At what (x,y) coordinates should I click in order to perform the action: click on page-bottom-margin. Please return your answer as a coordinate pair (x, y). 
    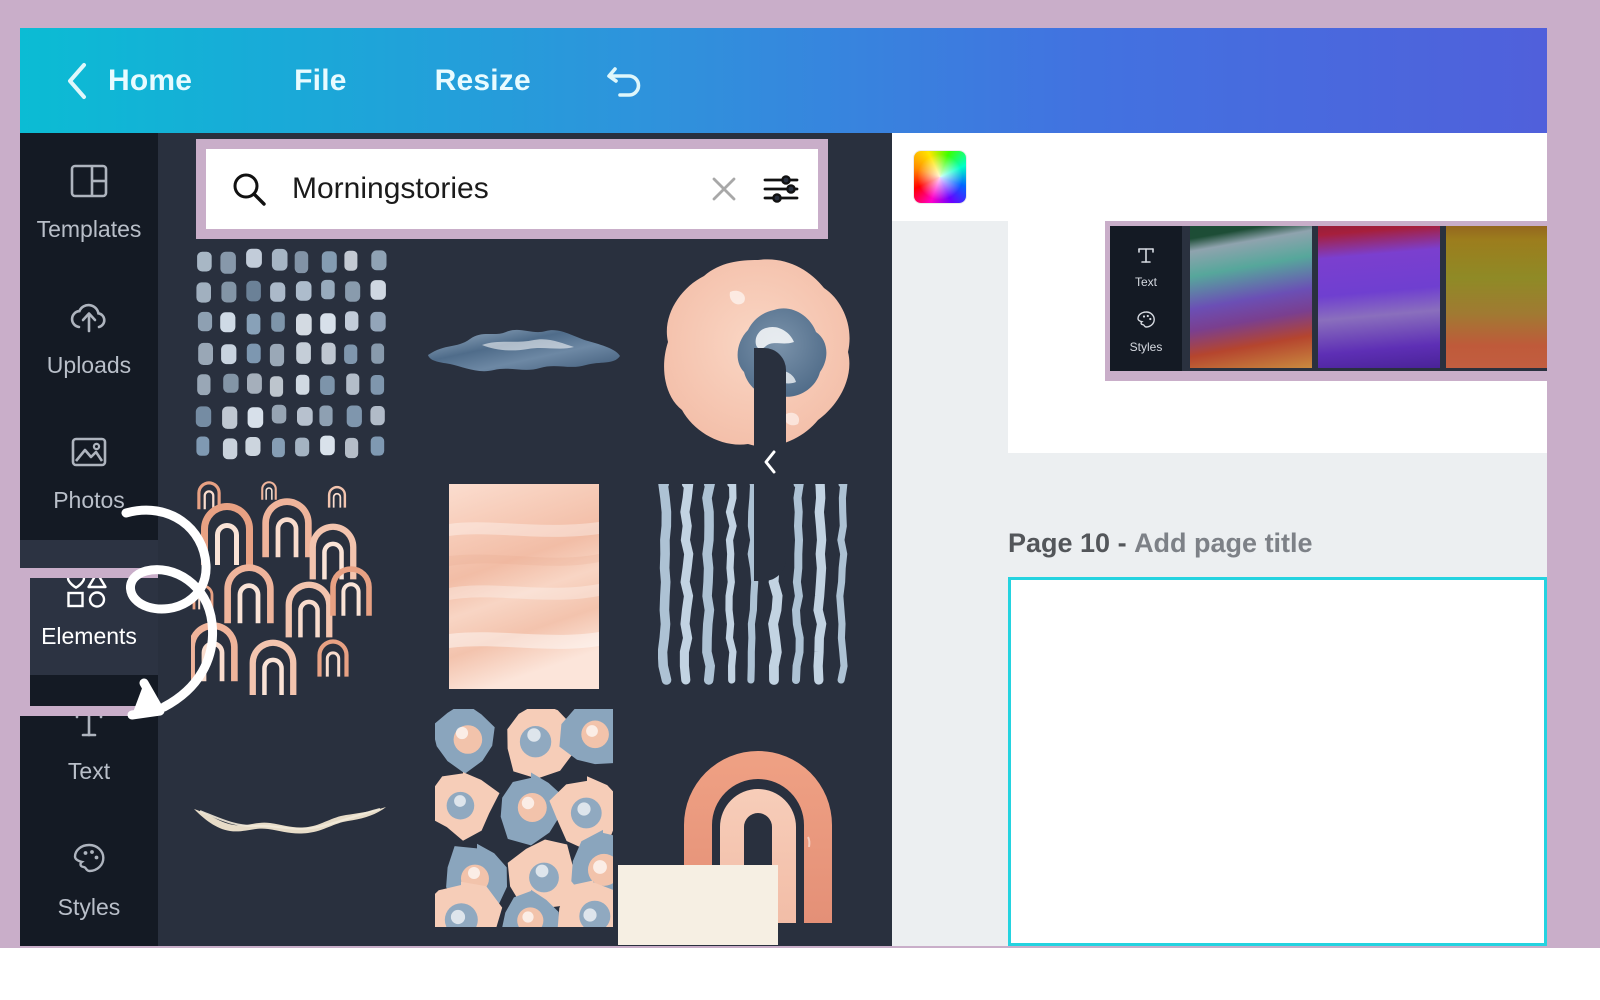
    Looking at the image, I should click on (800, 974).